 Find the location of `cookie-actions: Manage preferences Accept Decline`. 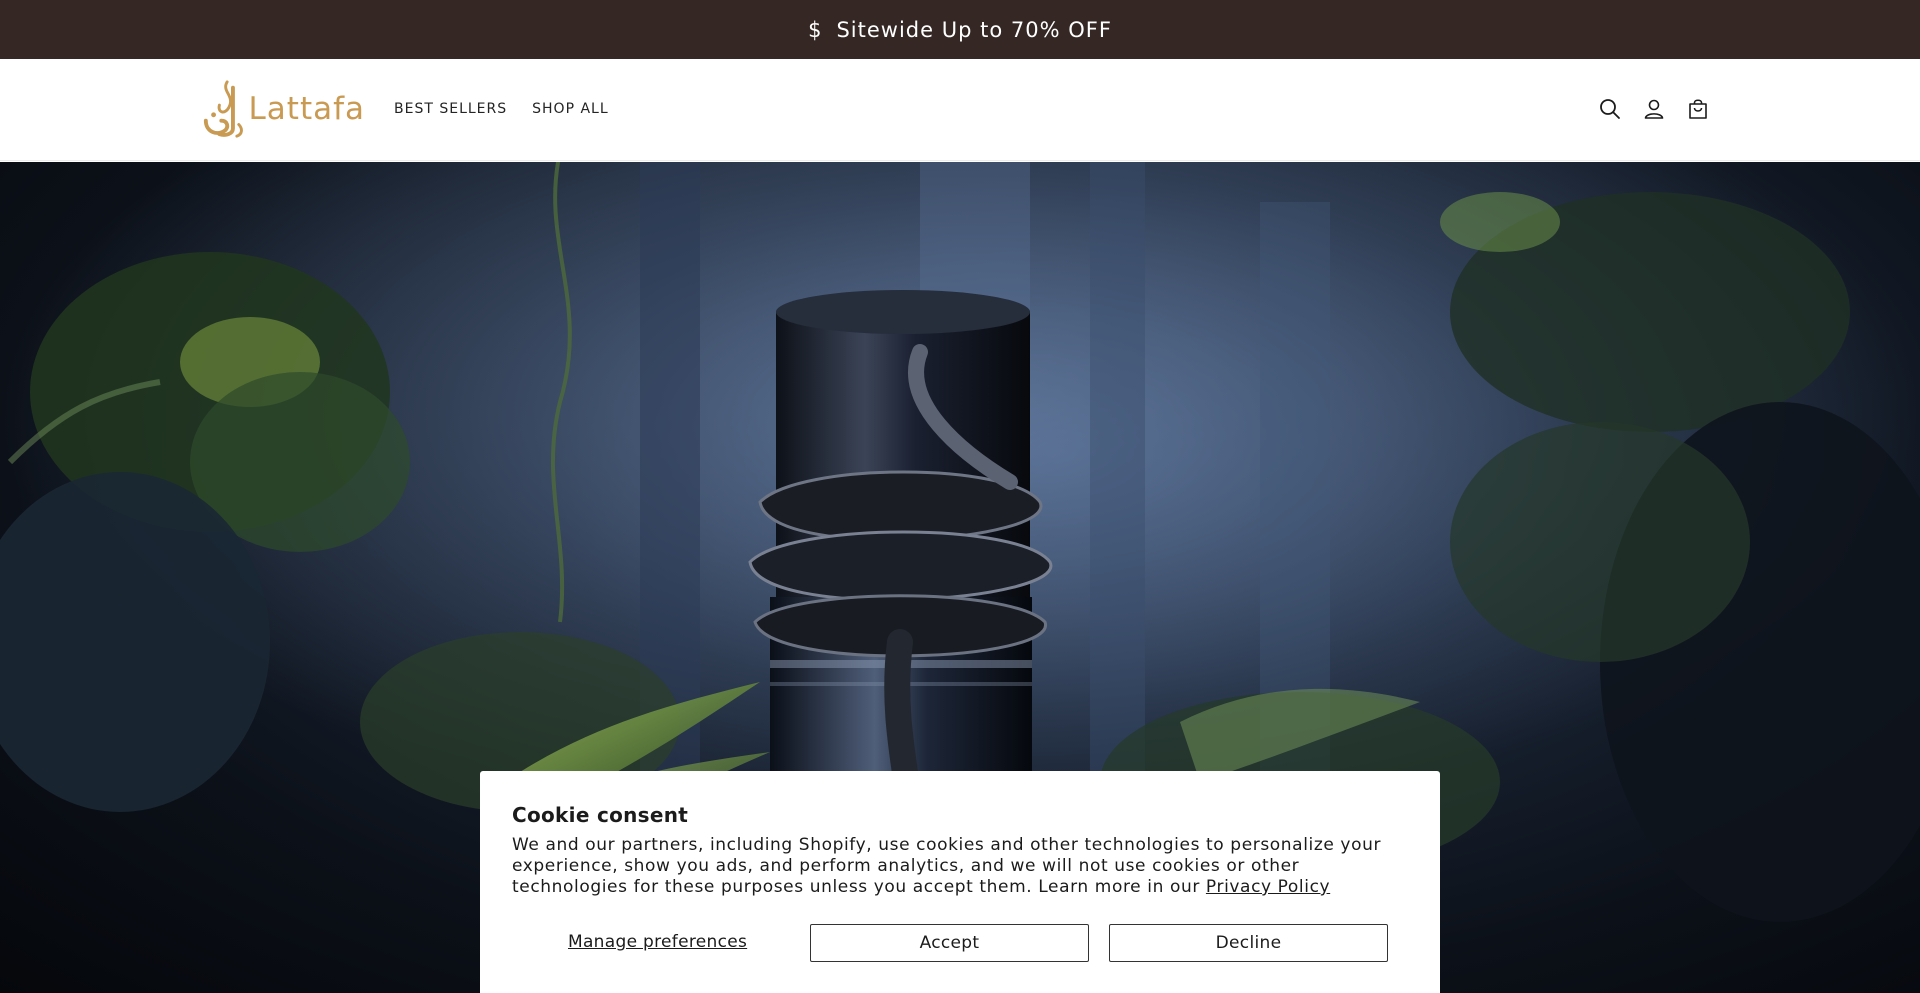

cookie-actions: Manage preferences Accept Decline is located at coordinates (960, 943).